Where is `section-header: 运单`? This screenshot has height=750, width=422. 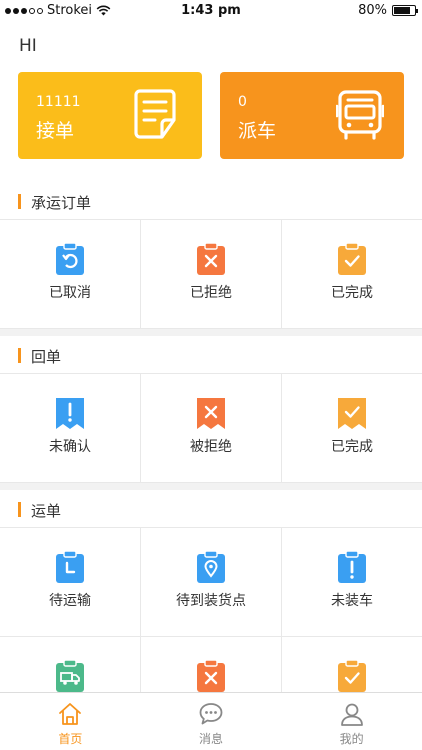
section-header: 运单 is located at coordinates (211, 509).